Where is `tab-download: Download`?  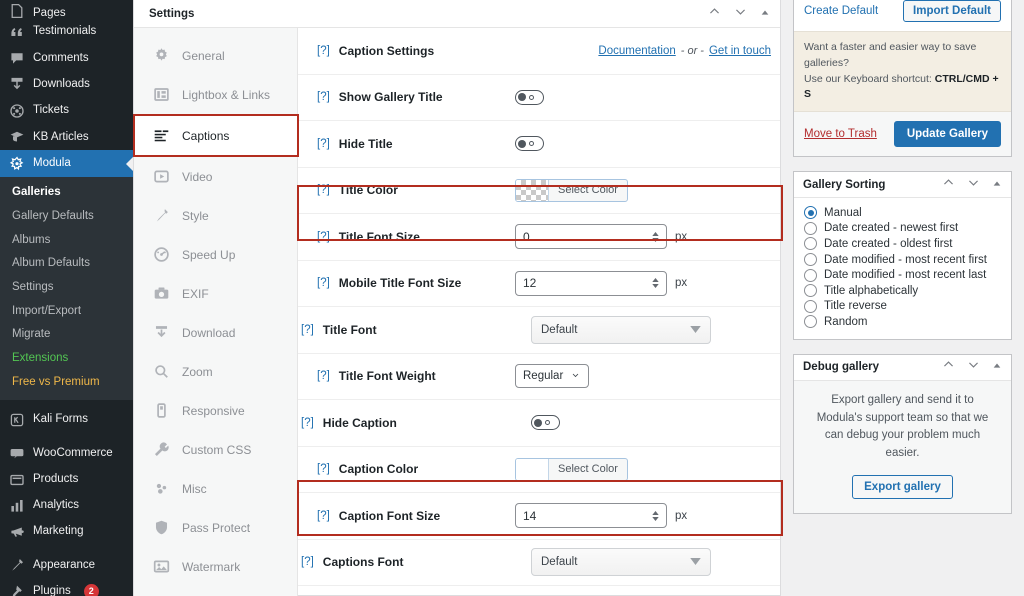
tab-download: Download is located at coordinates (215, 332).